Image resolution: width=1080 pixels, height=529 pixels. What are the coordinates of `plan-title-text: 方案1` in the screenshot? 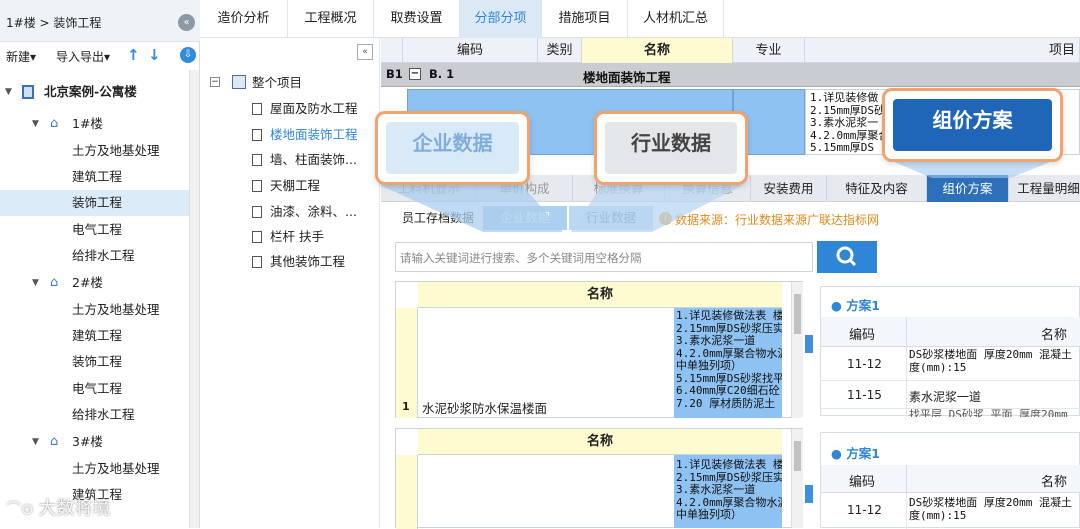 It's located at (863, 453).